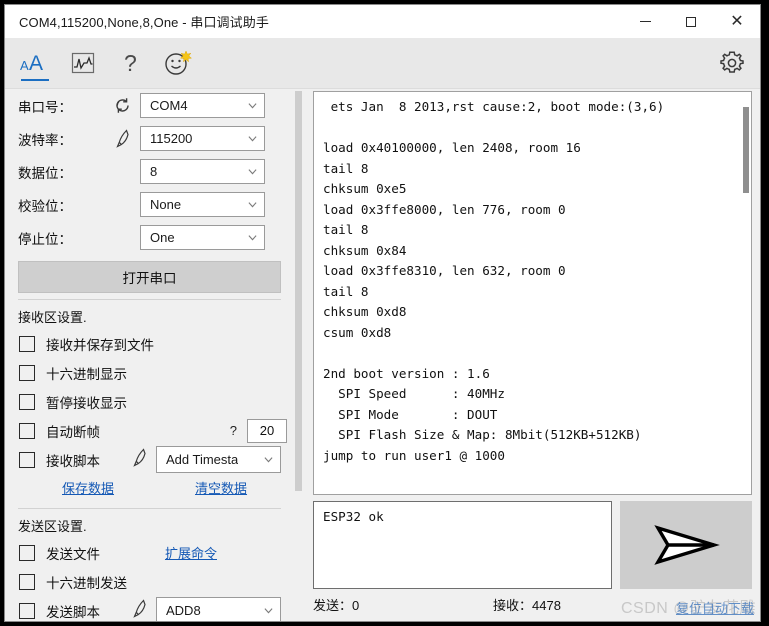  Describe the element at coordinates (45, 140) in the screenshot. I see `label-baud: 波特率：` at that location.